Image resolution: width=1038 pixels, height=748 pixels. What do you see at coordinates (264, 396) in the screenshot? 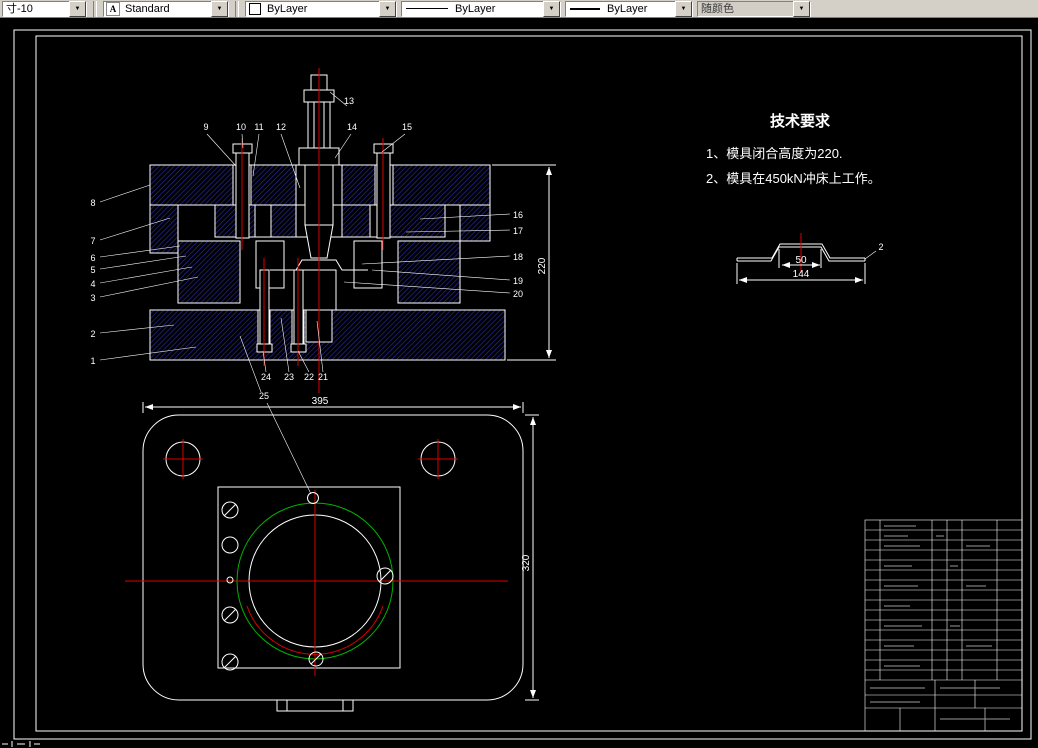
I see `part-label-25: 25` at bounding box center [264, 396].